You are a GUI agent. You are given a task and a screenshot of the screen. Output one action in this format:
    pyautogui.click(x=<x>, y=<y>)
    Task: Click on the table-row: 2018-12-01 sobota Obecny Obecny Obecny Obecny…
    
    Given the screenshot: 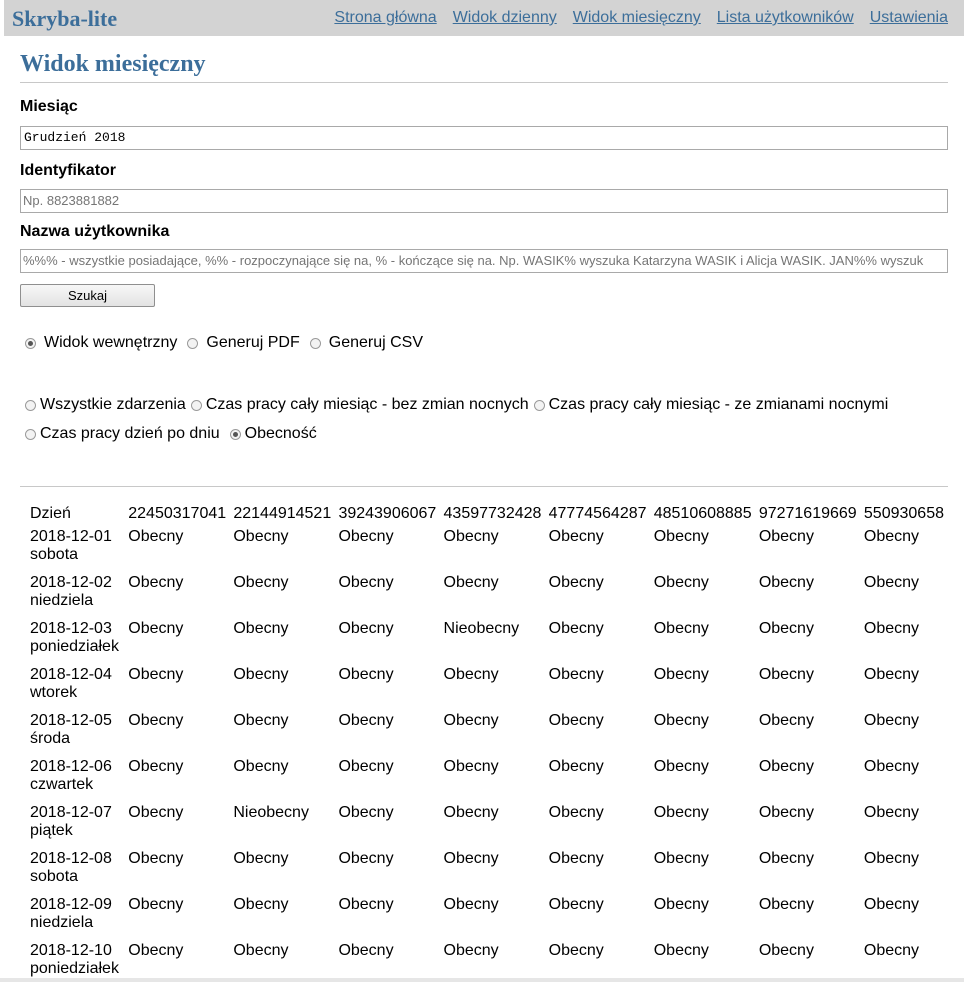 What is the action you would take?
    pyautogui.click(x=495, y=551)
    